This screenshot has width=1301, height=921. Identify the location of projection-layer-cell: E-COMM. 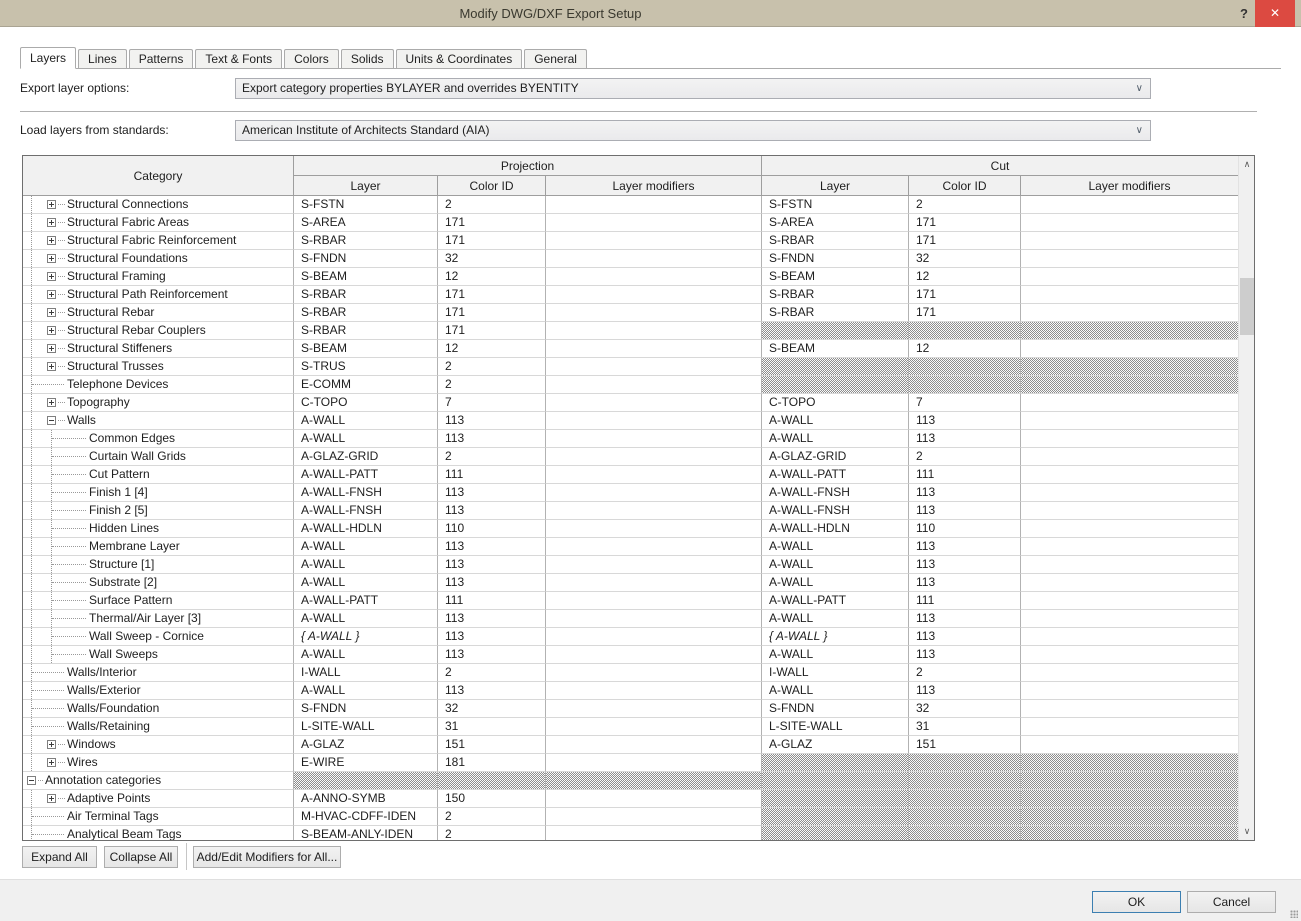
(366, 385).